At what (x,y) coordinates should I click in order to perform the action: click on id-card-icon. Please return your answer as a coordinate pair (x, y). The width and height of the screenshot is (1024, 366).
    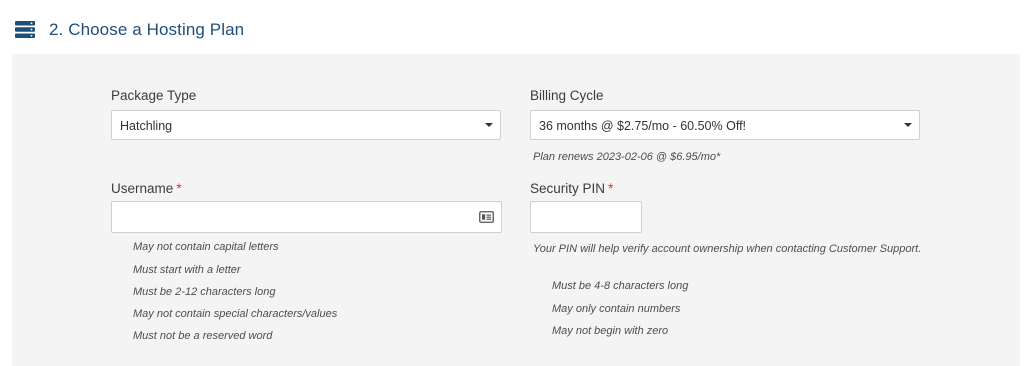
    Looking at the image, I should click on (486, 216).